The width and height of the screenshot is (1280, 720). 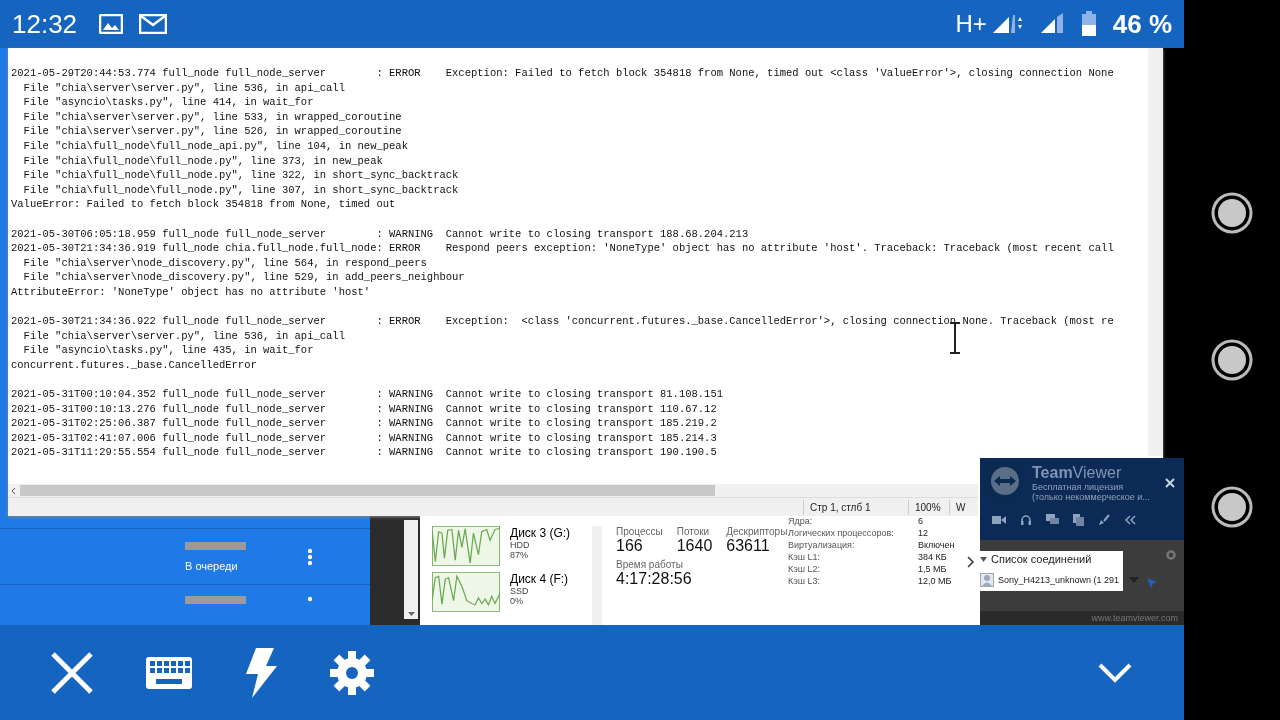 I want to click on lightning-icon, so click(x=261, y=672).